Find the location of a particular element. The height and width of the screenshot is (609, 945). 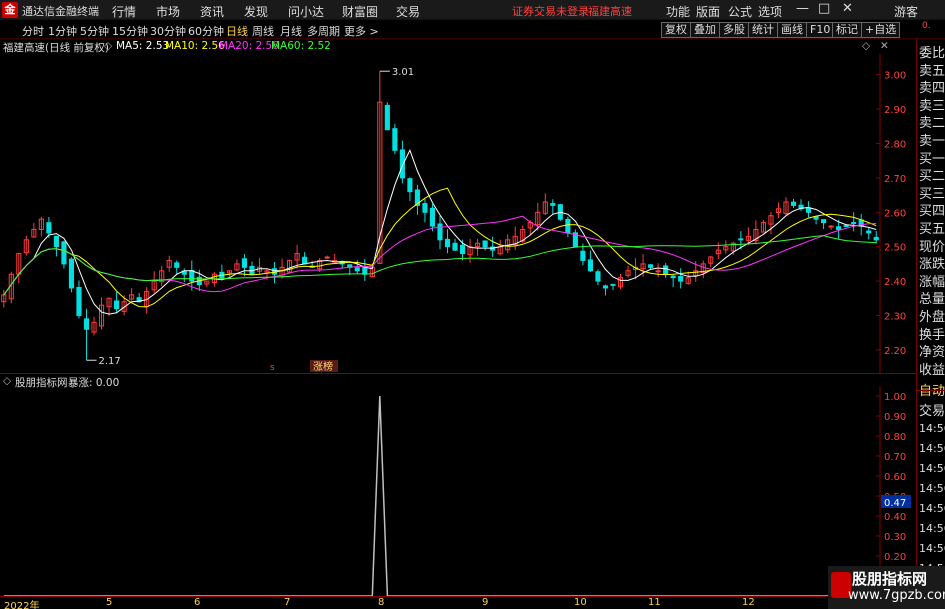

quote-panel-item: 买五 is located at coordinates (932, 227).